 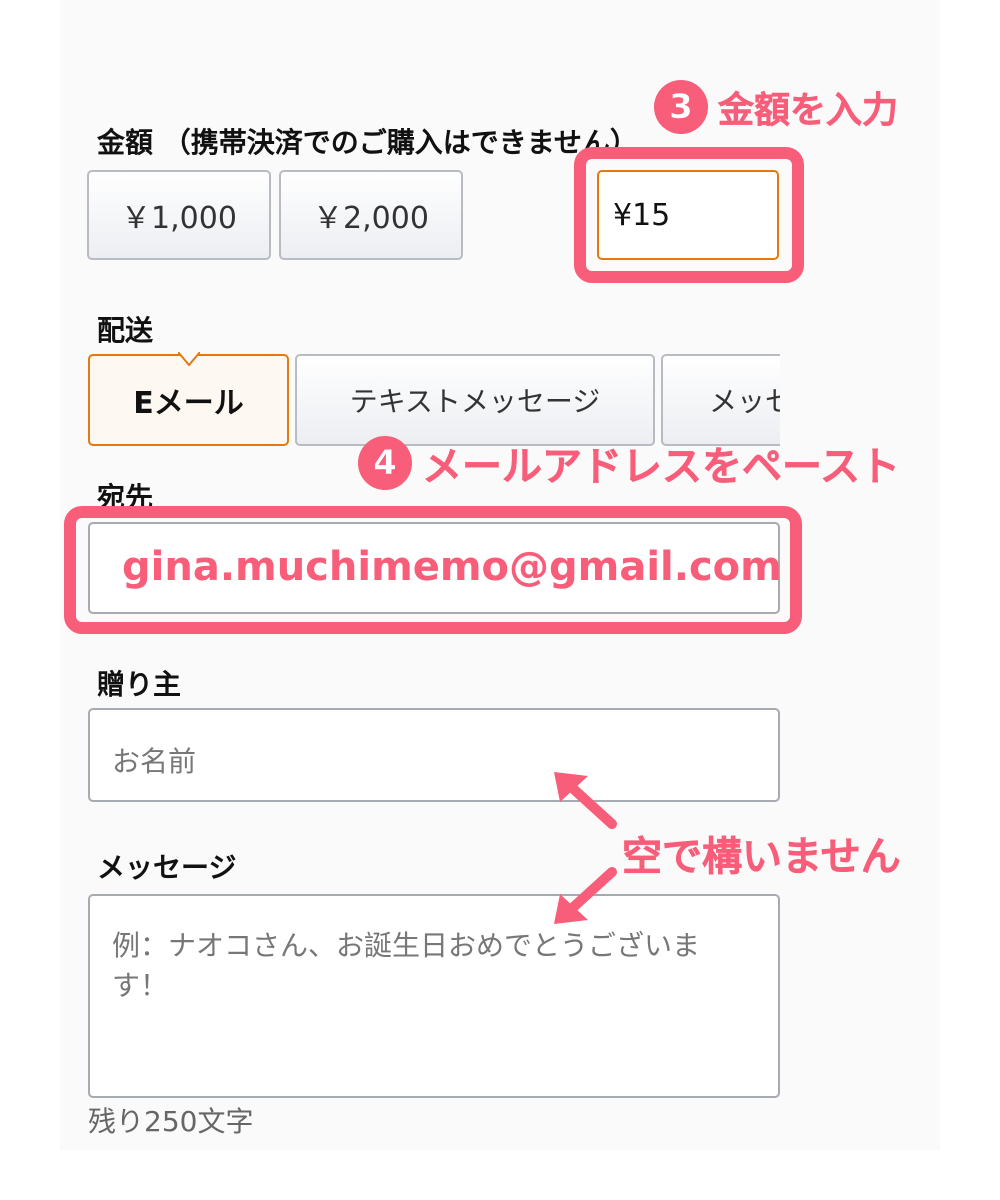 What do you see at coordinates (475, 400) in the screenshot?
I see `tab-text-message: テキストメッセージ` at bounding box center [475, 400].